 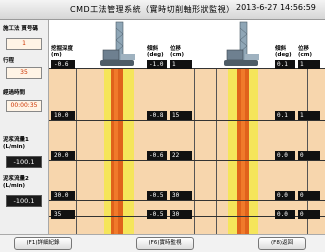 I want to click on elapsed-value: 00:00:35, so click(x=24, y=106).